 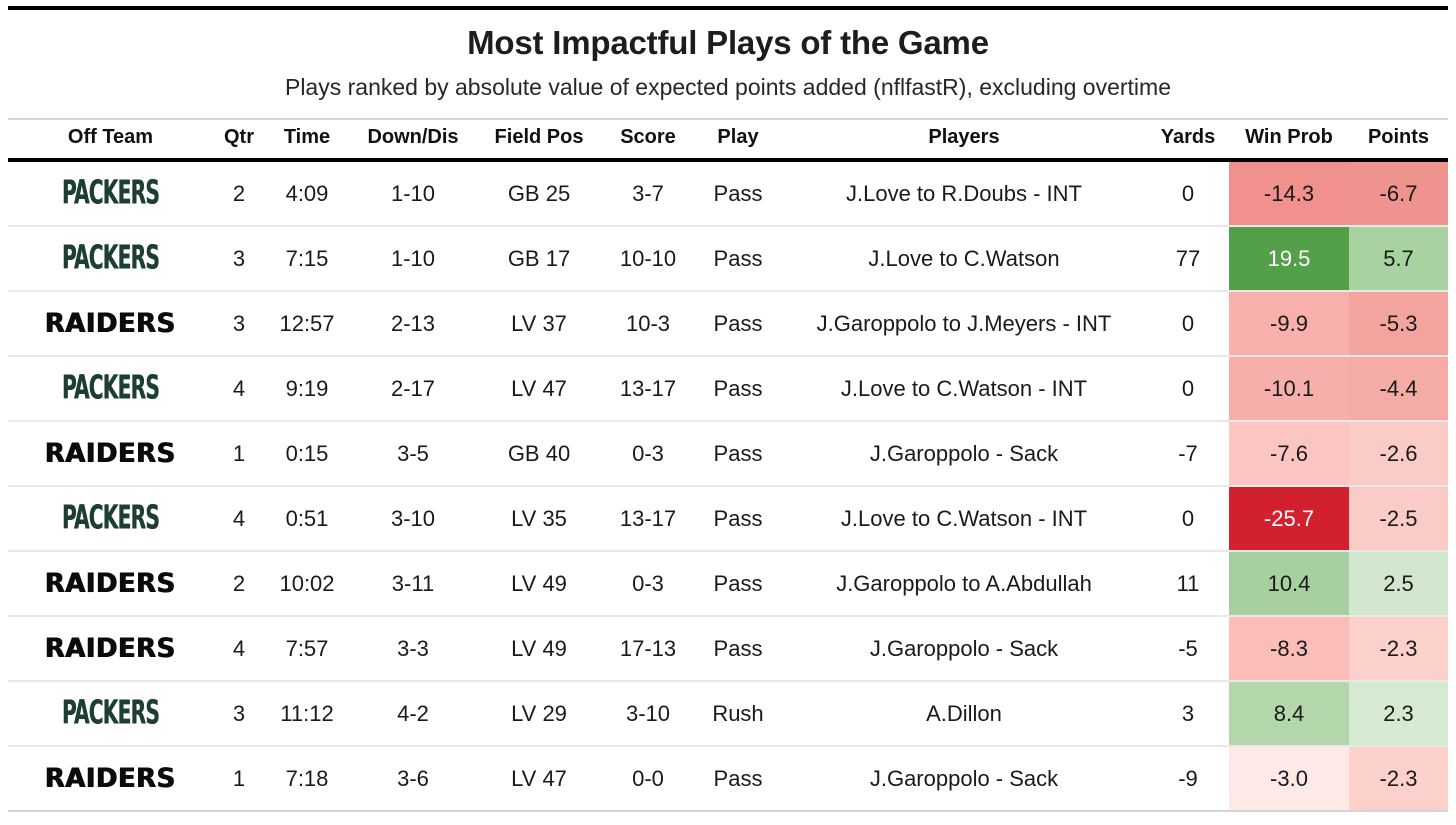 What do you see at coordinates (413, 714) in the screenshot?
I see `cell-down-dis: 4-2` at bounding box center [413, 714].